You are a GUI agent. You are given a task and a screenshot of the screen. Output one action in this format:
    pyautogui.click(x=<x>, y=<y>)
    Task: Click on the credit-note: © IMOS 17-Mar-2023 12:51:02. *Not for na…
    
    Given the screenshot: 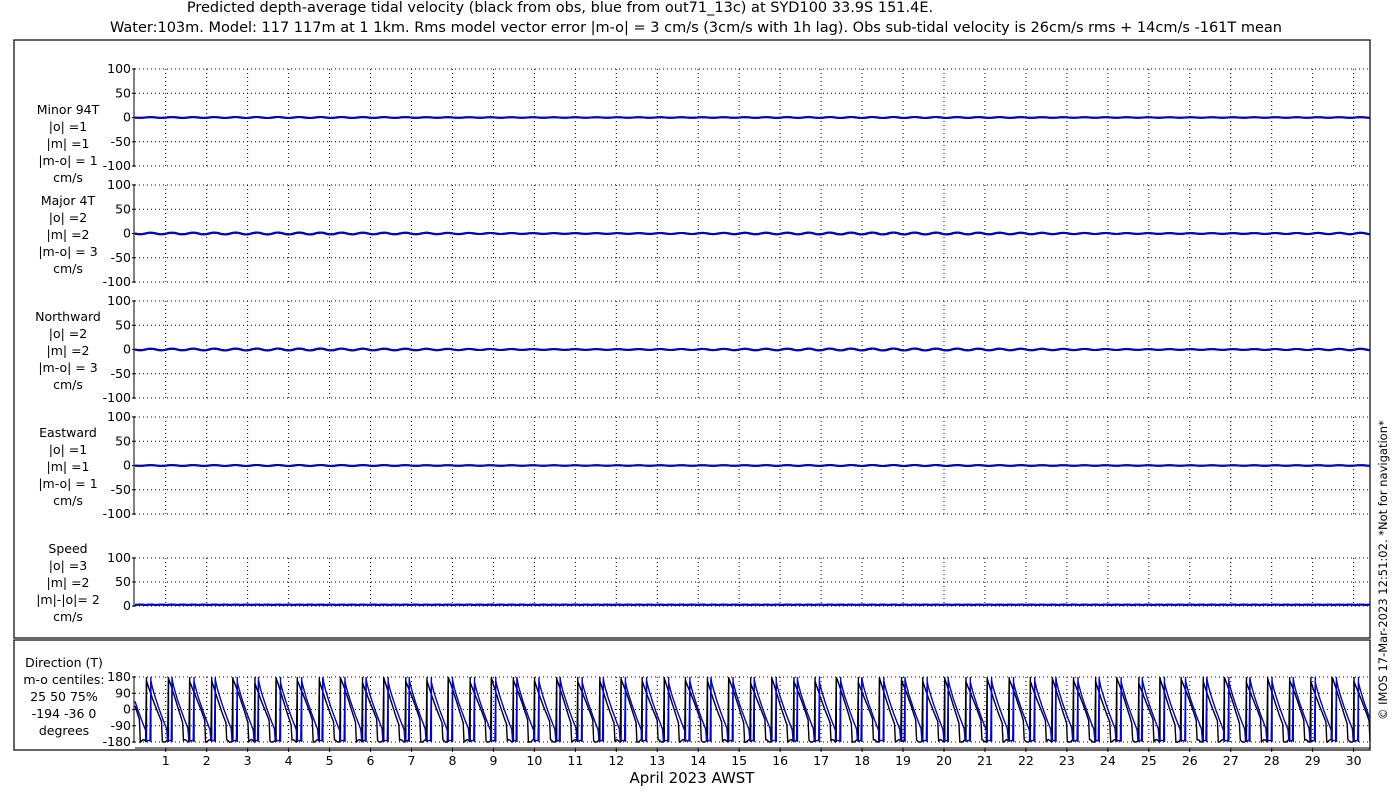 What is the action you would take?
    pyautogui.click(x=1383, y=570)
    